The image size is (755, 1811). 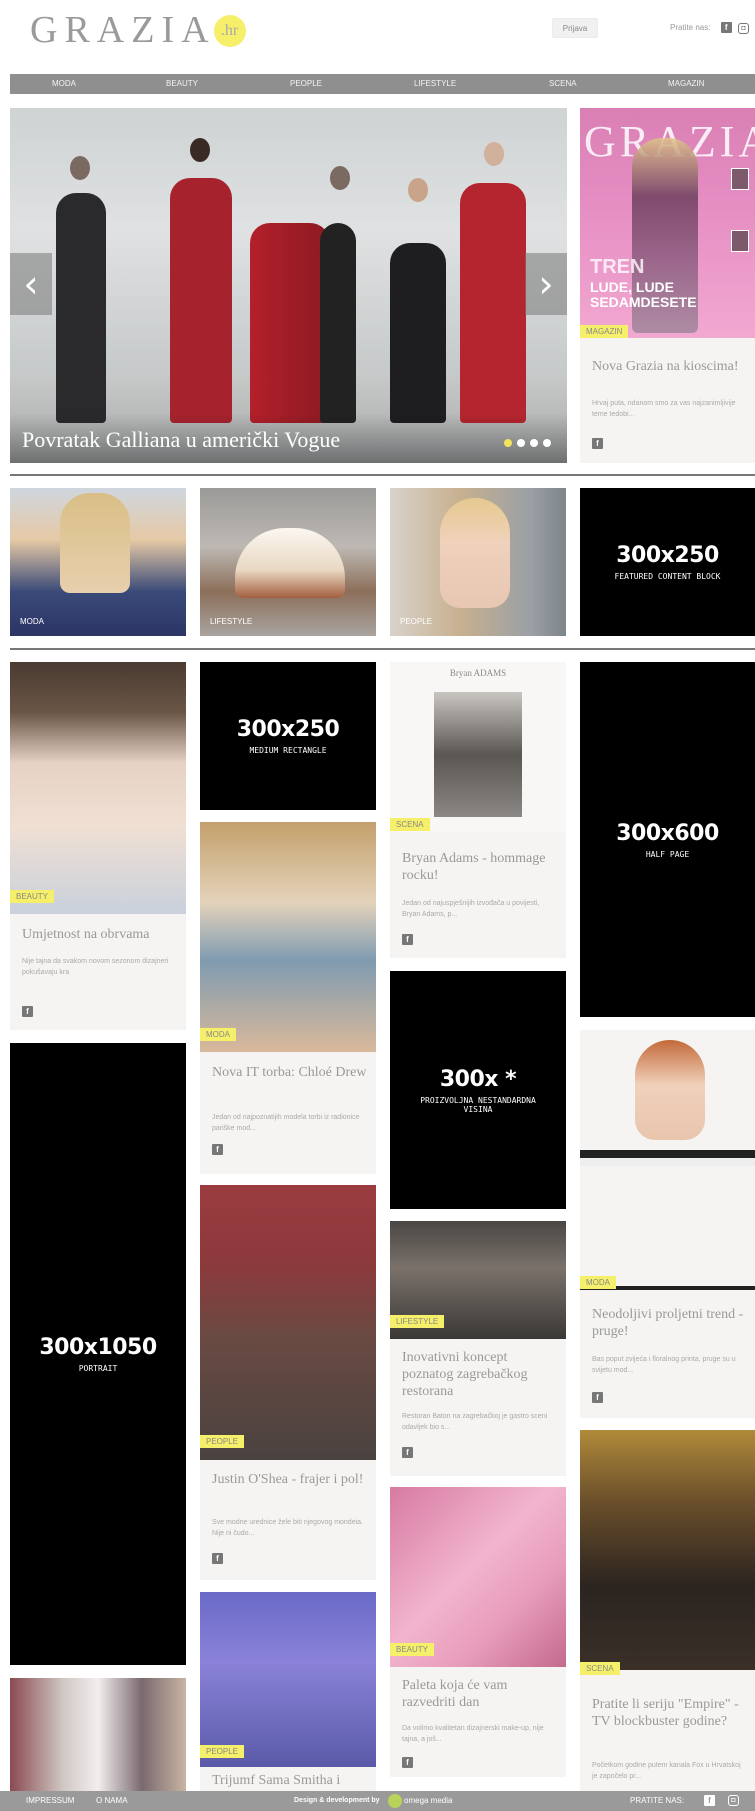 What do you see at coordinates (667, 366) in the screenshot?
I see `magazine-title: Nova Grazia na kioscima!` at bounding box center [667, 366].